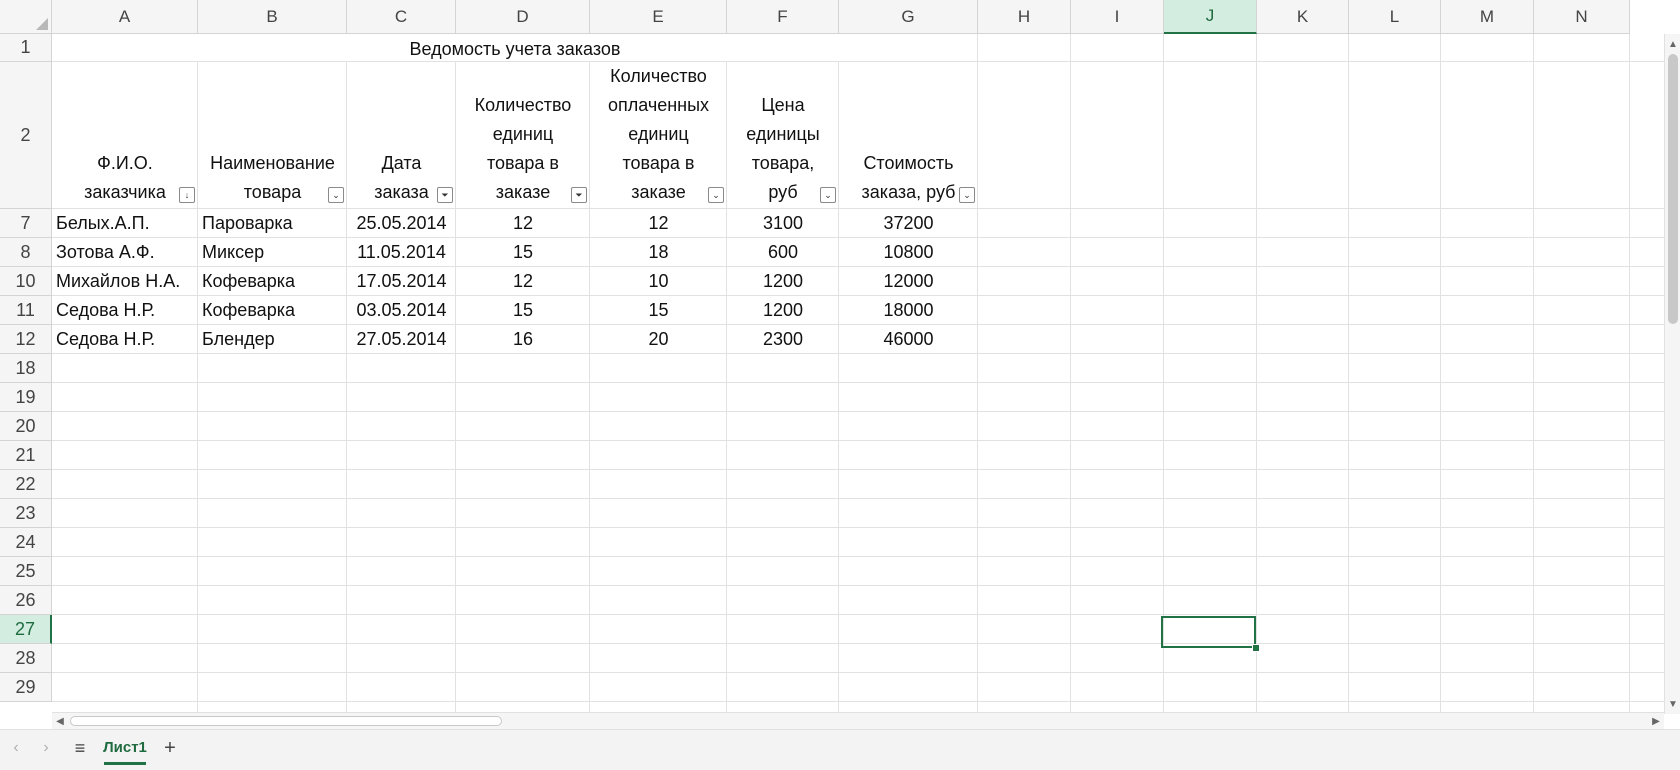  I want to click on horizontal-scrollbar: ◀ ▶, so click(858, 720).